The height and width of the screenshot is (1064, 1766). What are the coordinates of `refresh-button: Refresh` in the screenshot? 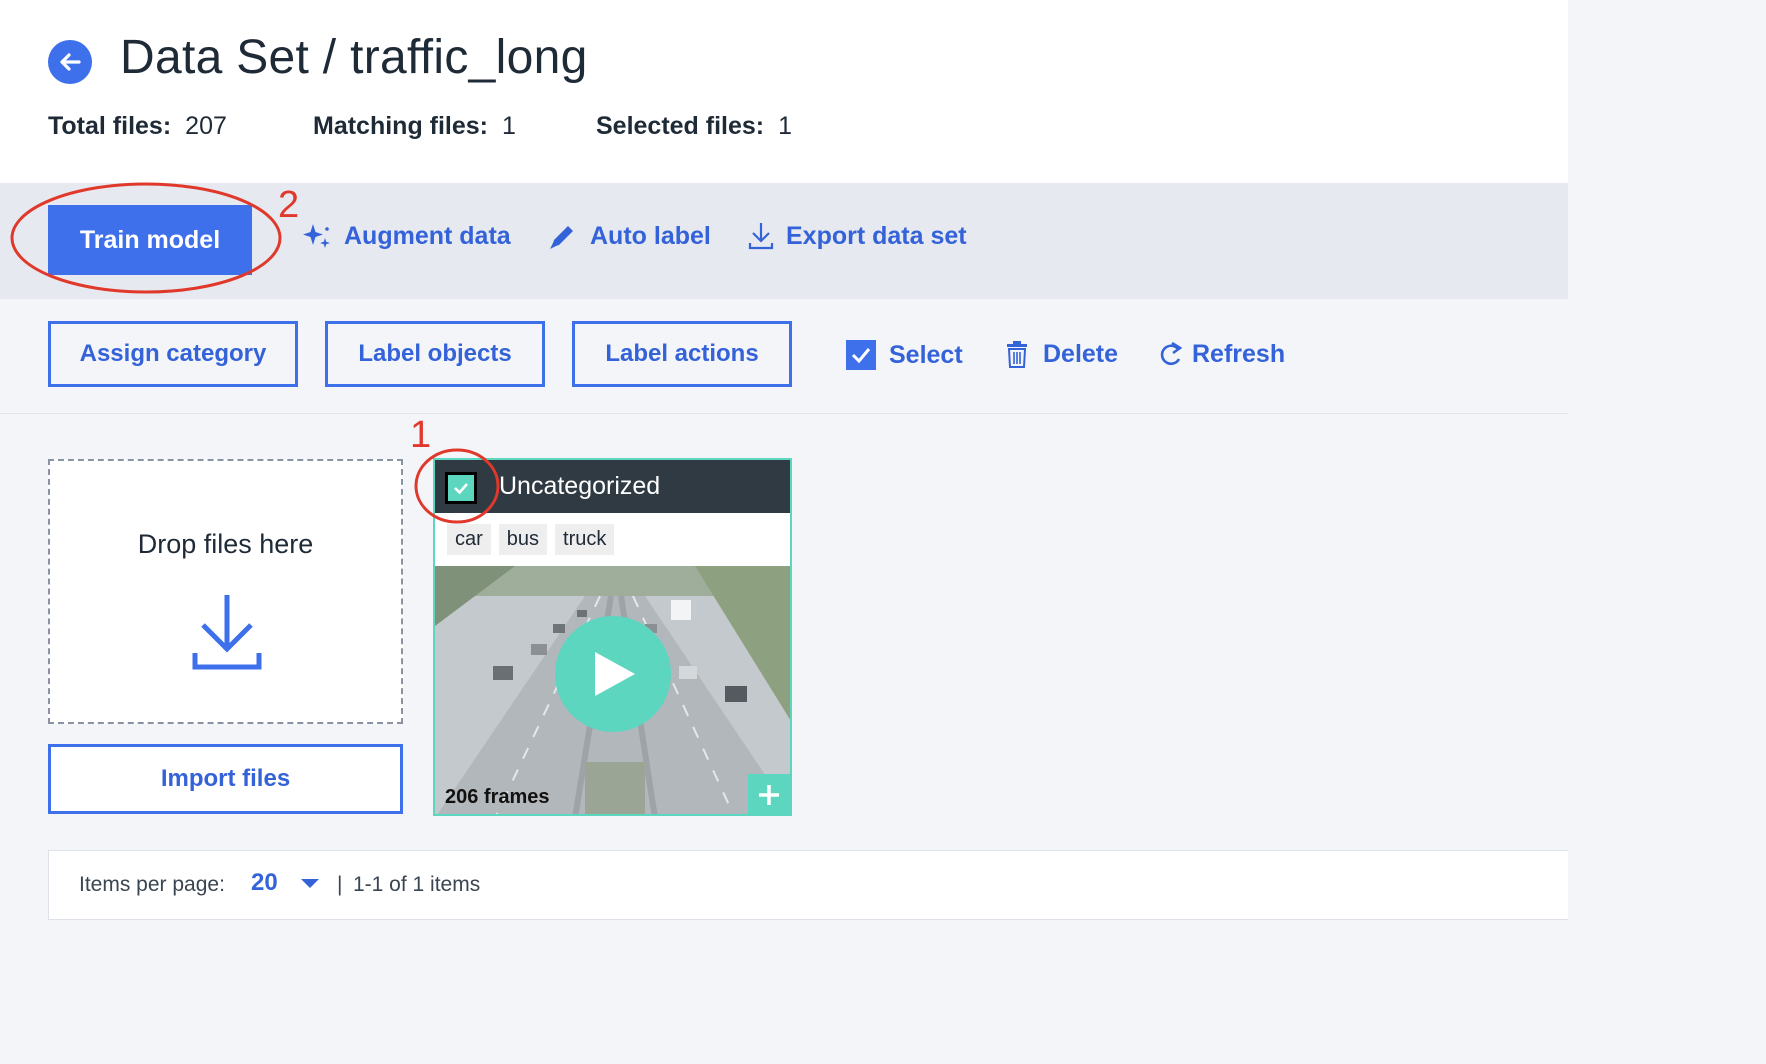 It's located at (1221, 354).